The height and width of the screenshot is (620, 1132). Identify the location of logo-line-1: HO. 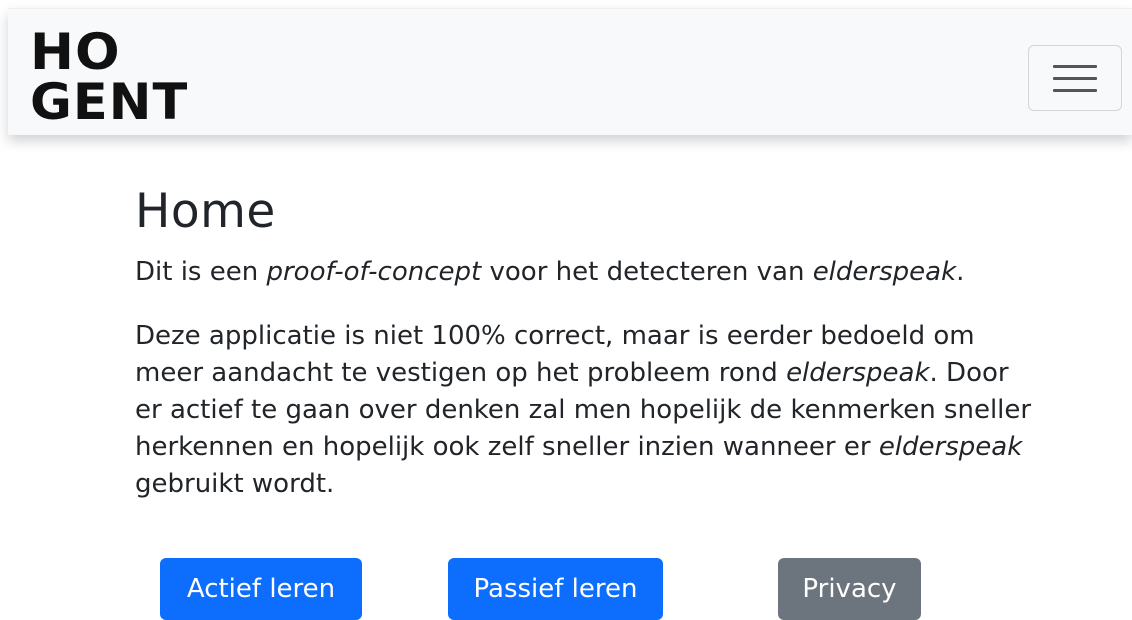
(75, 52).